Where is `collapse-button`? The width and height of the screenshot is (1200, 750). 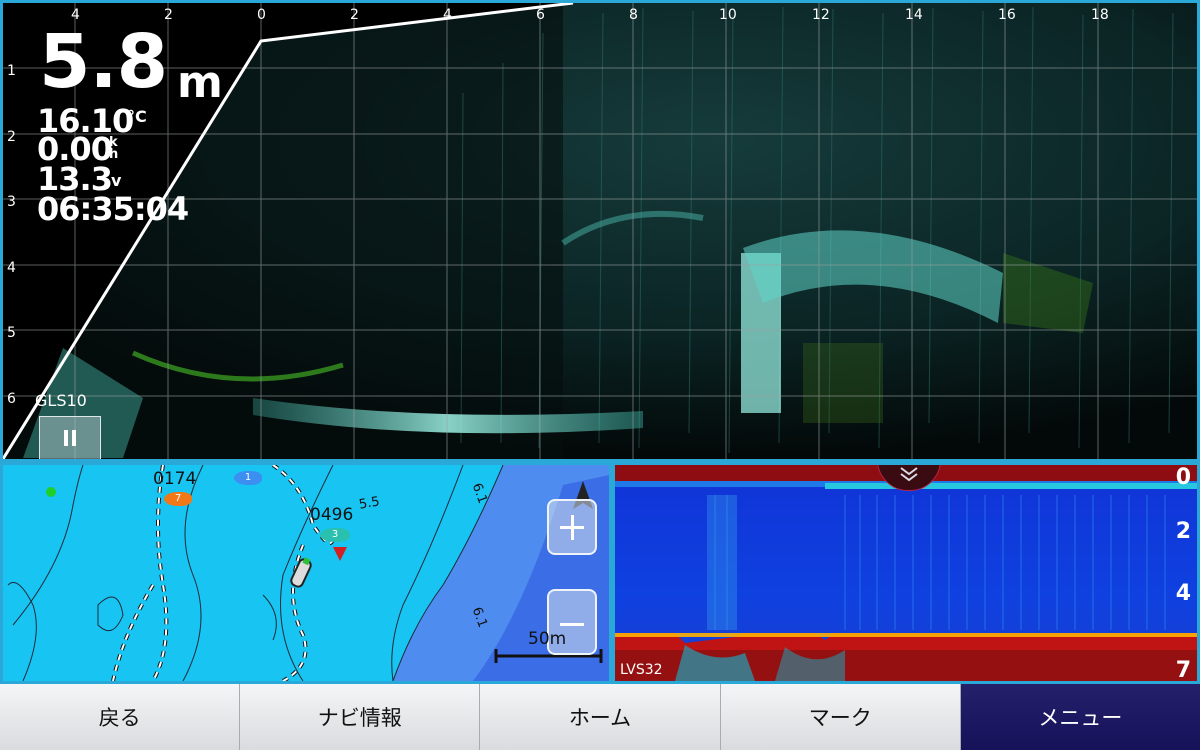 collapse-button is located at coordinates (909, 478).